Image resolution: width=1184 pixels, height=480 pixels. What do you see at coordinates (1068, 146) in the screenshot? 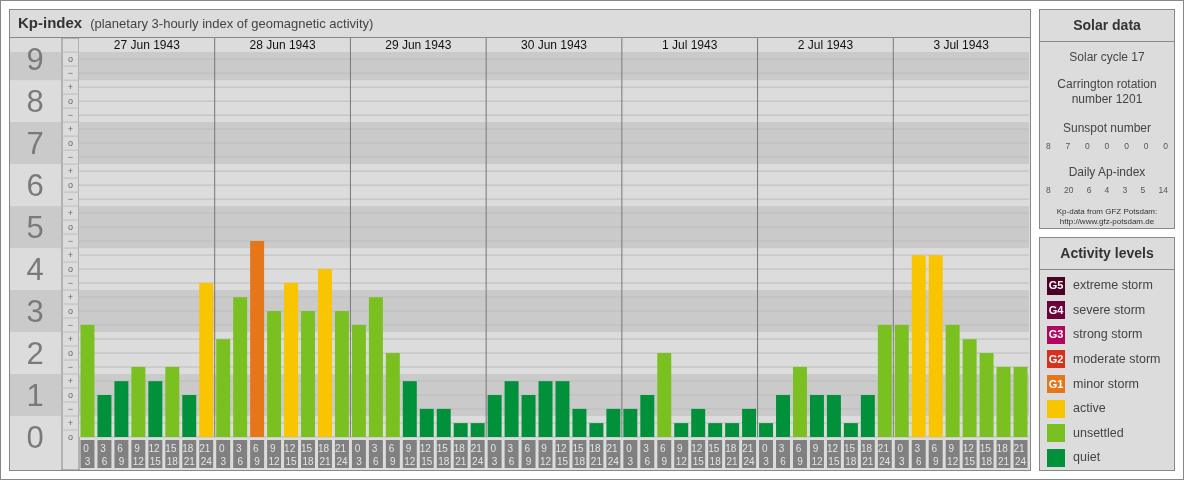
I see `sunspot-value: 7` at bounding box center [1068, 146].